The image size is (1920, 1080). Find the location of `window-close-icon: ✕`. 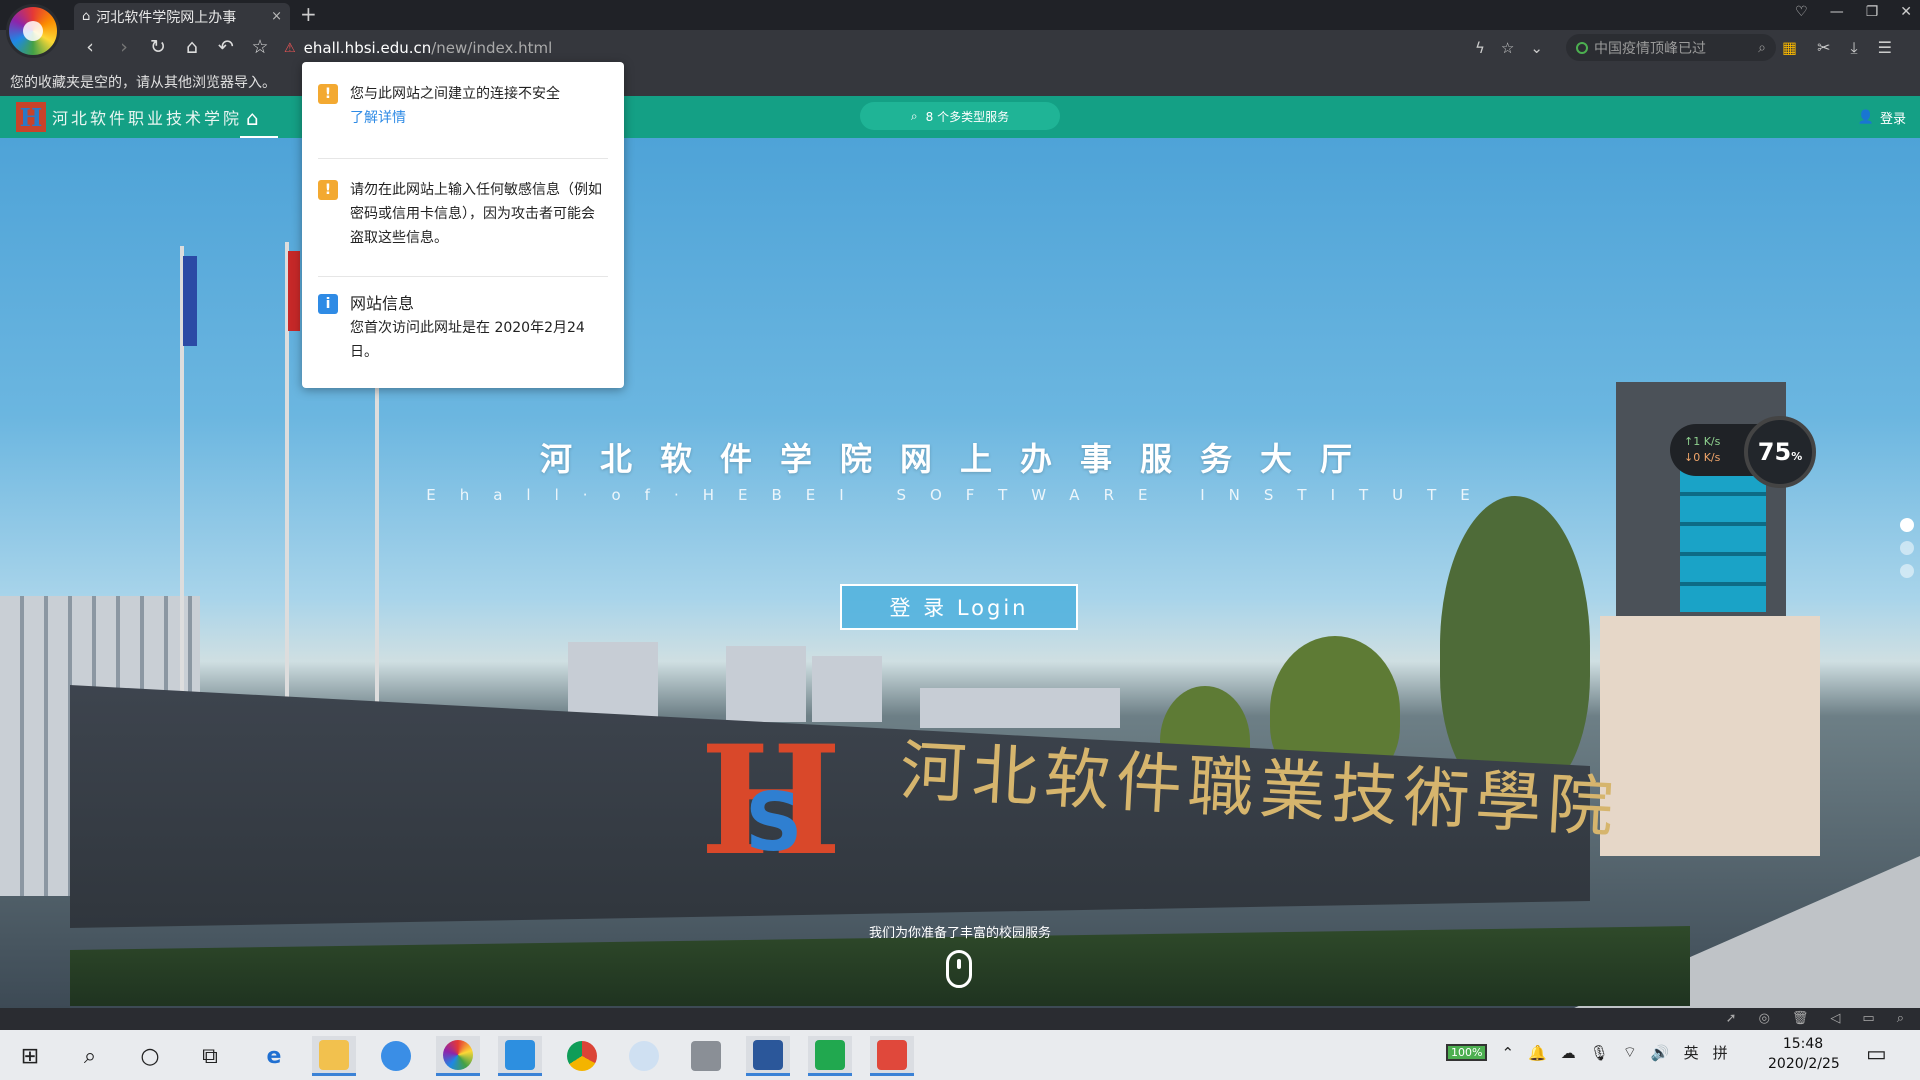

window-close-icon: ✕ is located at coordinates (1906, 12).